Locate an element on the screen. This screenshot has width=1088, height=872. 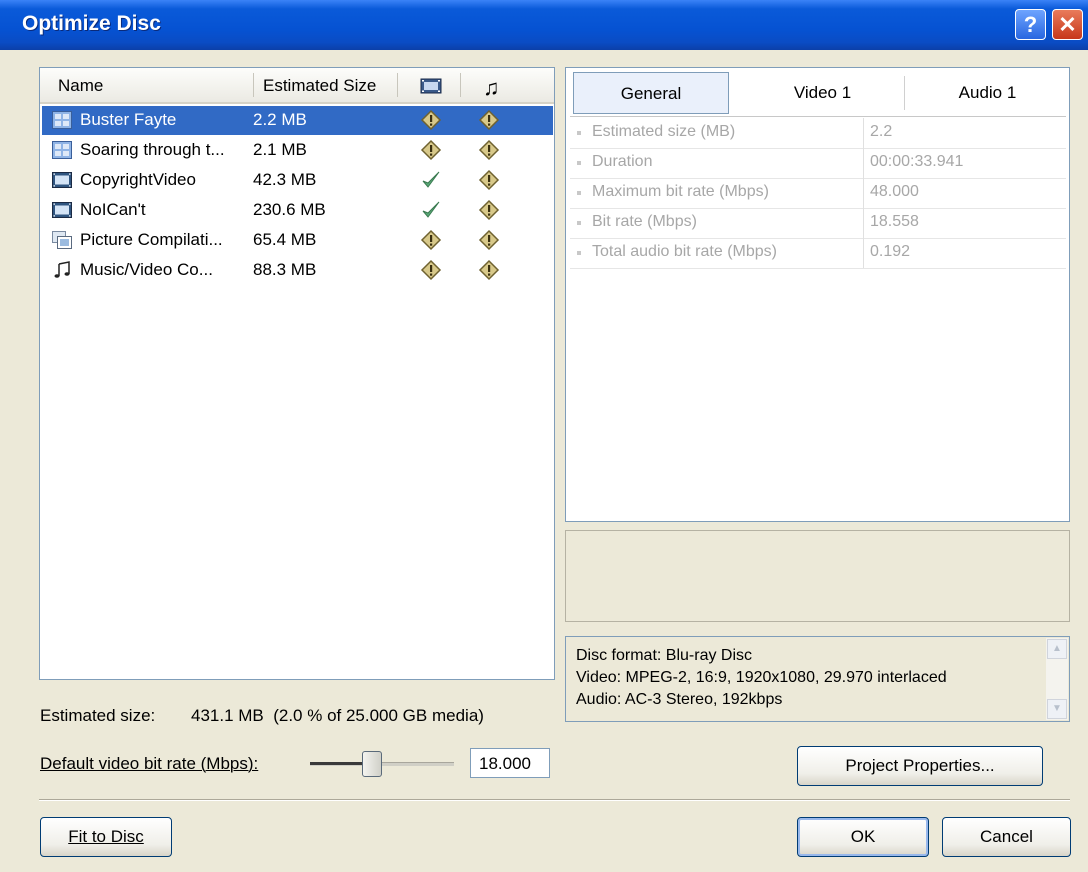
slider-thumb is located at coordinates (372, 764).